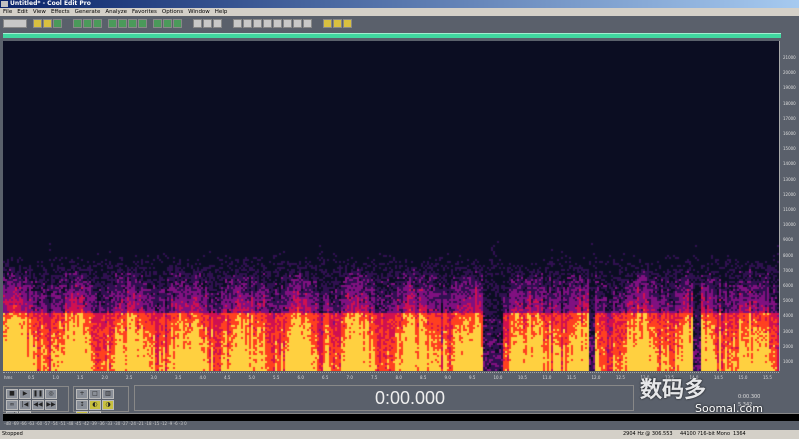  What do you see at coordinates (789, 179) in the screenshot?
I see `freq-label: 13000` at bounding box center [789, 179].